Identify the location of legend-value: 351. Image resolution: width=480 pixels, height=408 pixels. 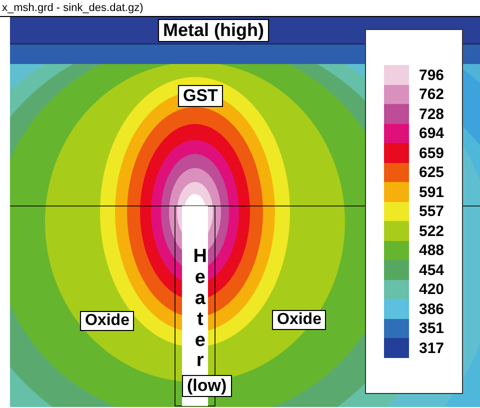
(431, 328).